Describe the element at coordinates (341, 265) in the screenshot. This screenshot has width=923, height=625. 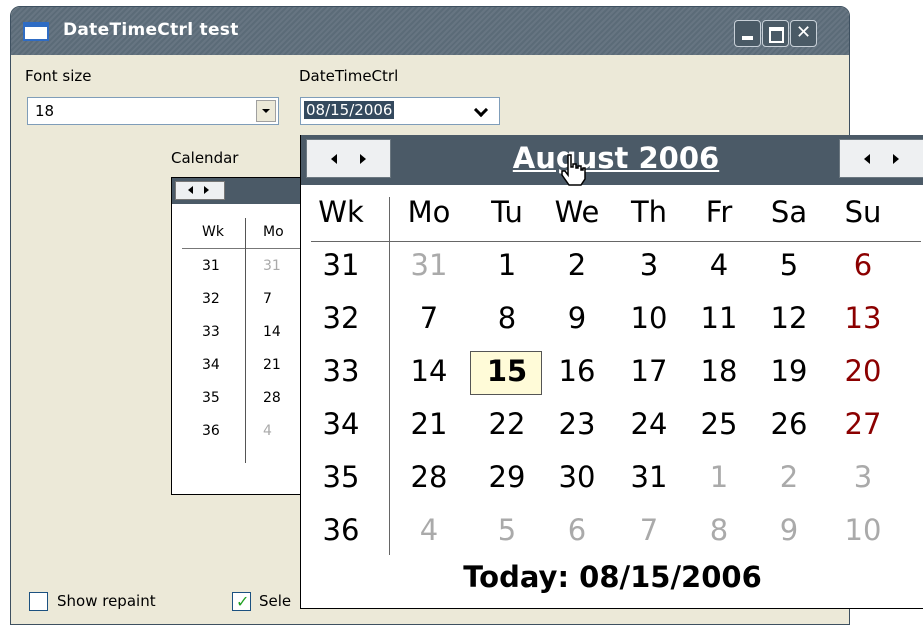
I see `week-number: 31` at that location.